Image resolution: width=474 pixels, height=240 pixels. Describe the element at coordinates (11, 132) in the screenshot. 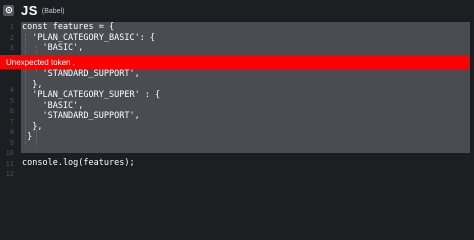

I see `line-number: 8` at that location.